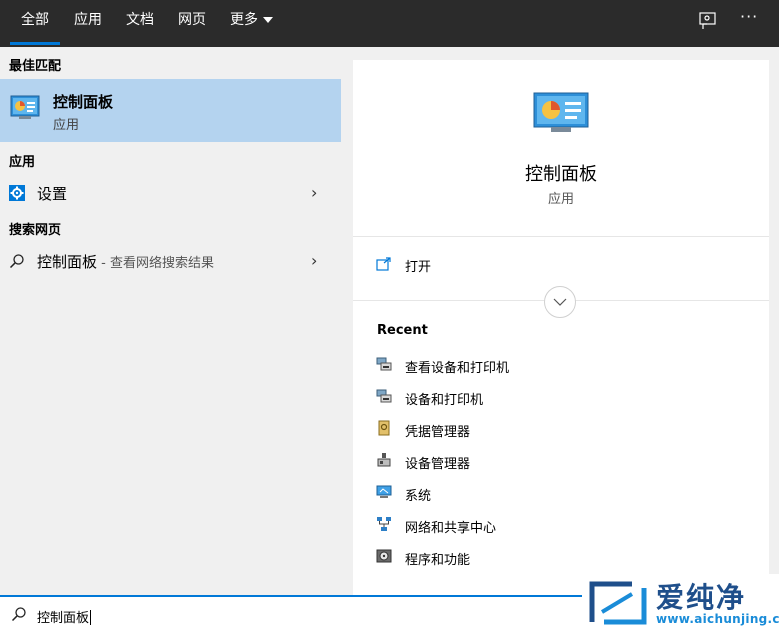  Describe the element at coordinates (35, 230) in the screenshot. I see `web-header: 搜索网页` at that location.